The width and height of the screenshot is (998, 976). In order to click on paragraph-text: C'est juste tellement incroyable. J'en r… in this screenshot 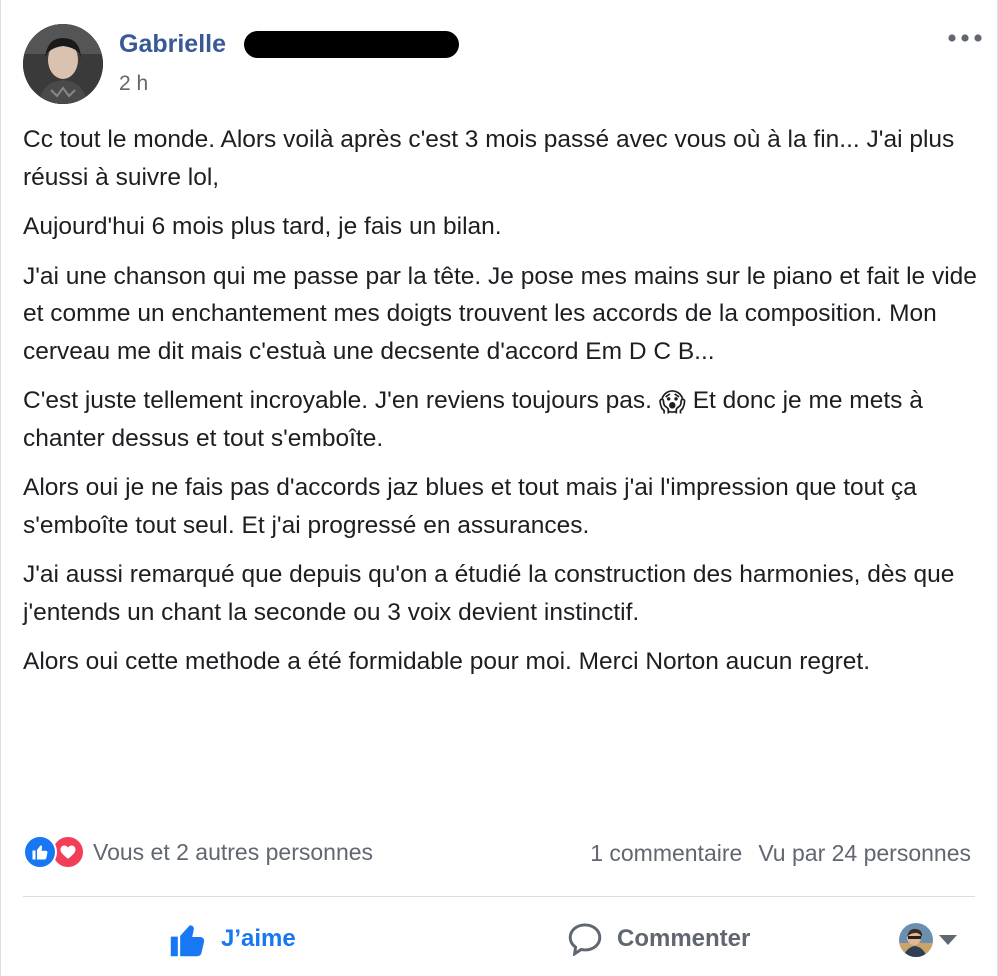, I will do `click(341, 400)`.